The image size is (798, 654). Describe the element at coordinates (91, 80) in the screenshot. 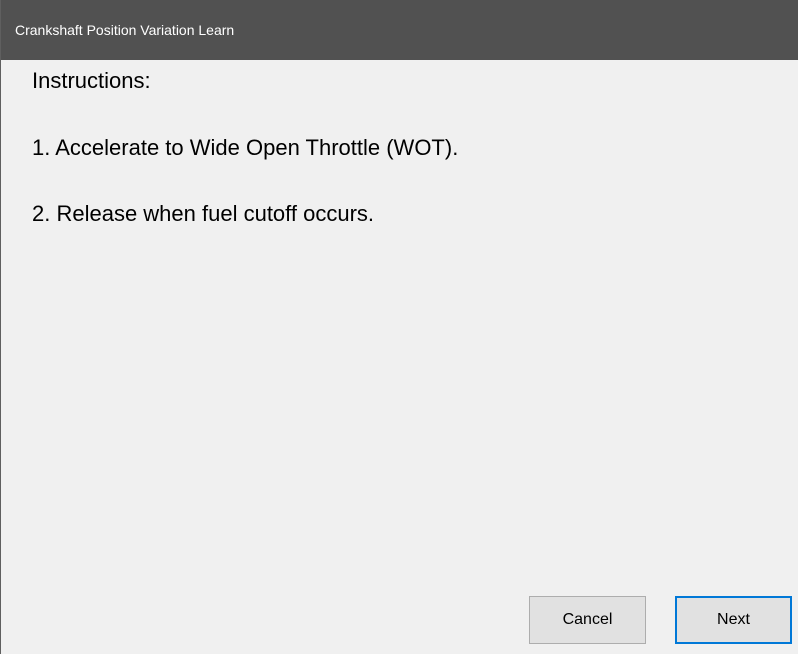

I see `instructions-heading: Instructions:` at that location.